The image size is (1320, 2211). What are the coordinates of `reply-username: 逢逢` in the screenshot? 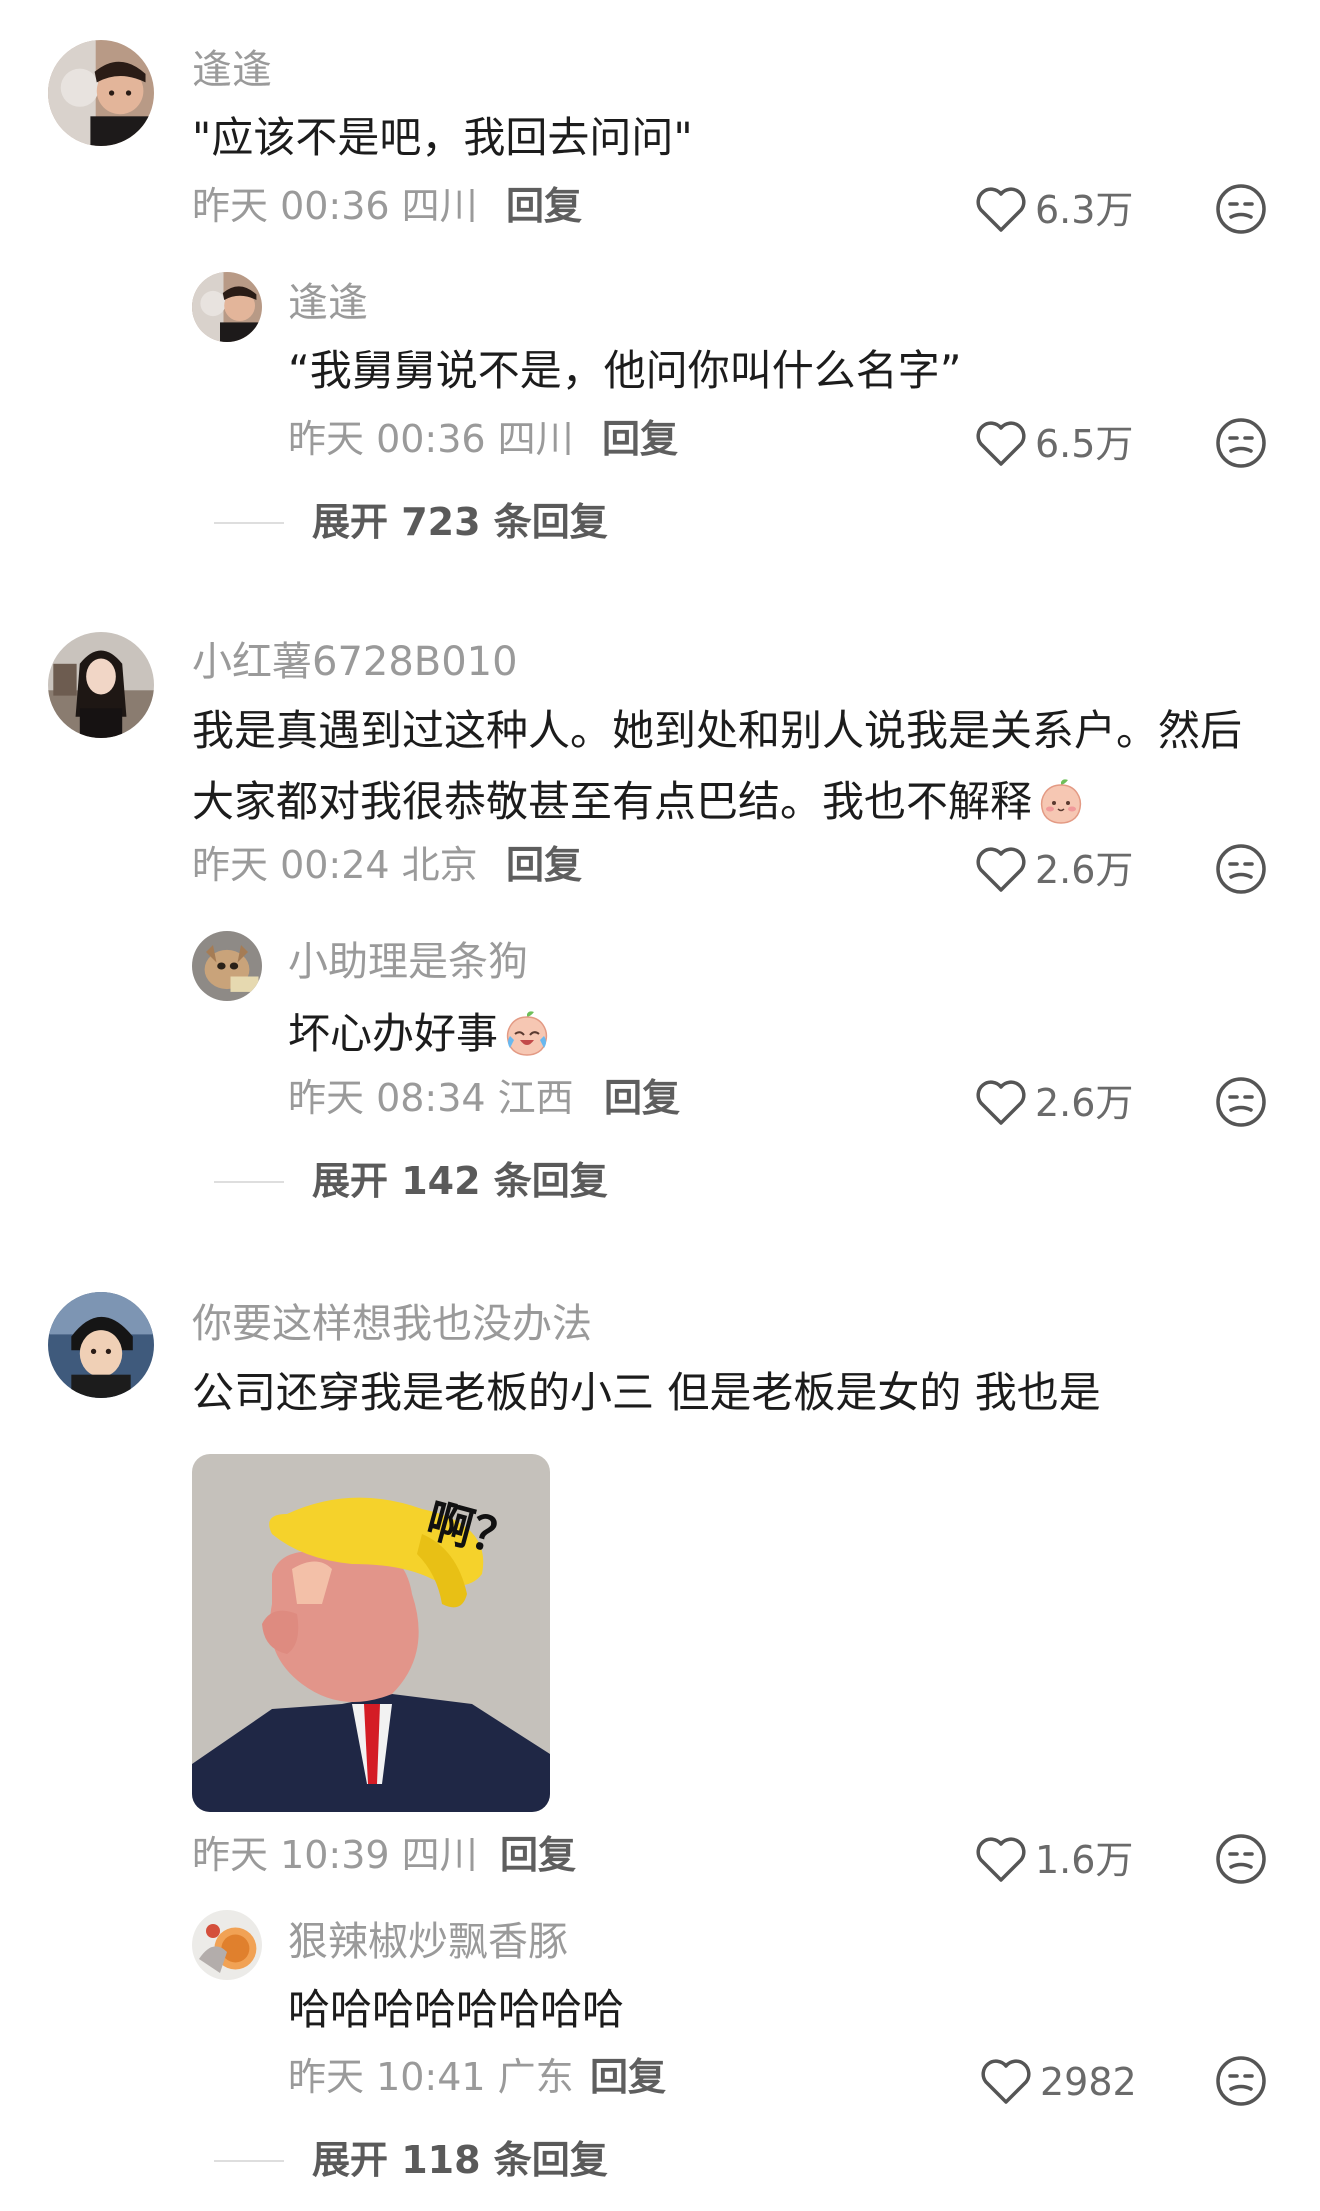 It's located at (328, 303).